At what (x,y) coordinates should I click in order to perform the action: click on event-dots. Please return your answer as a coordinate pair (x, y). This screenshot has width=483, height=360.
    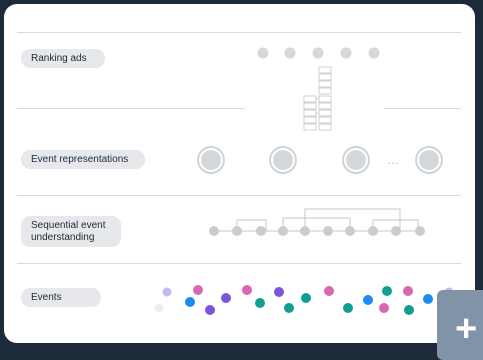
    Looking at the image, I should click on (304, 300).